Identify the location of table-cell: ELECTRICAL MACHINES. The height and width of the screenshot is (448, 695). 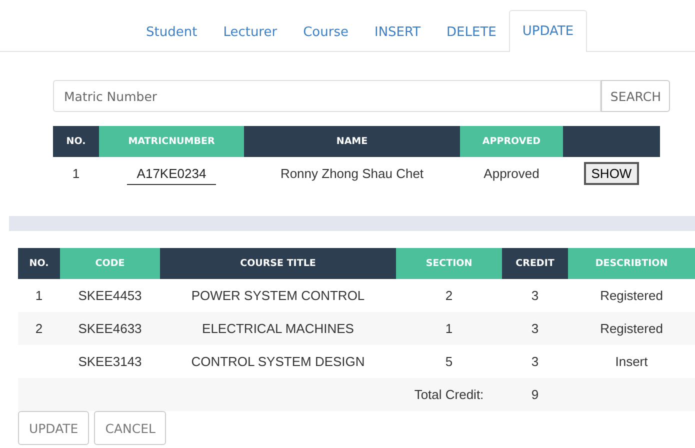
(278, 328).